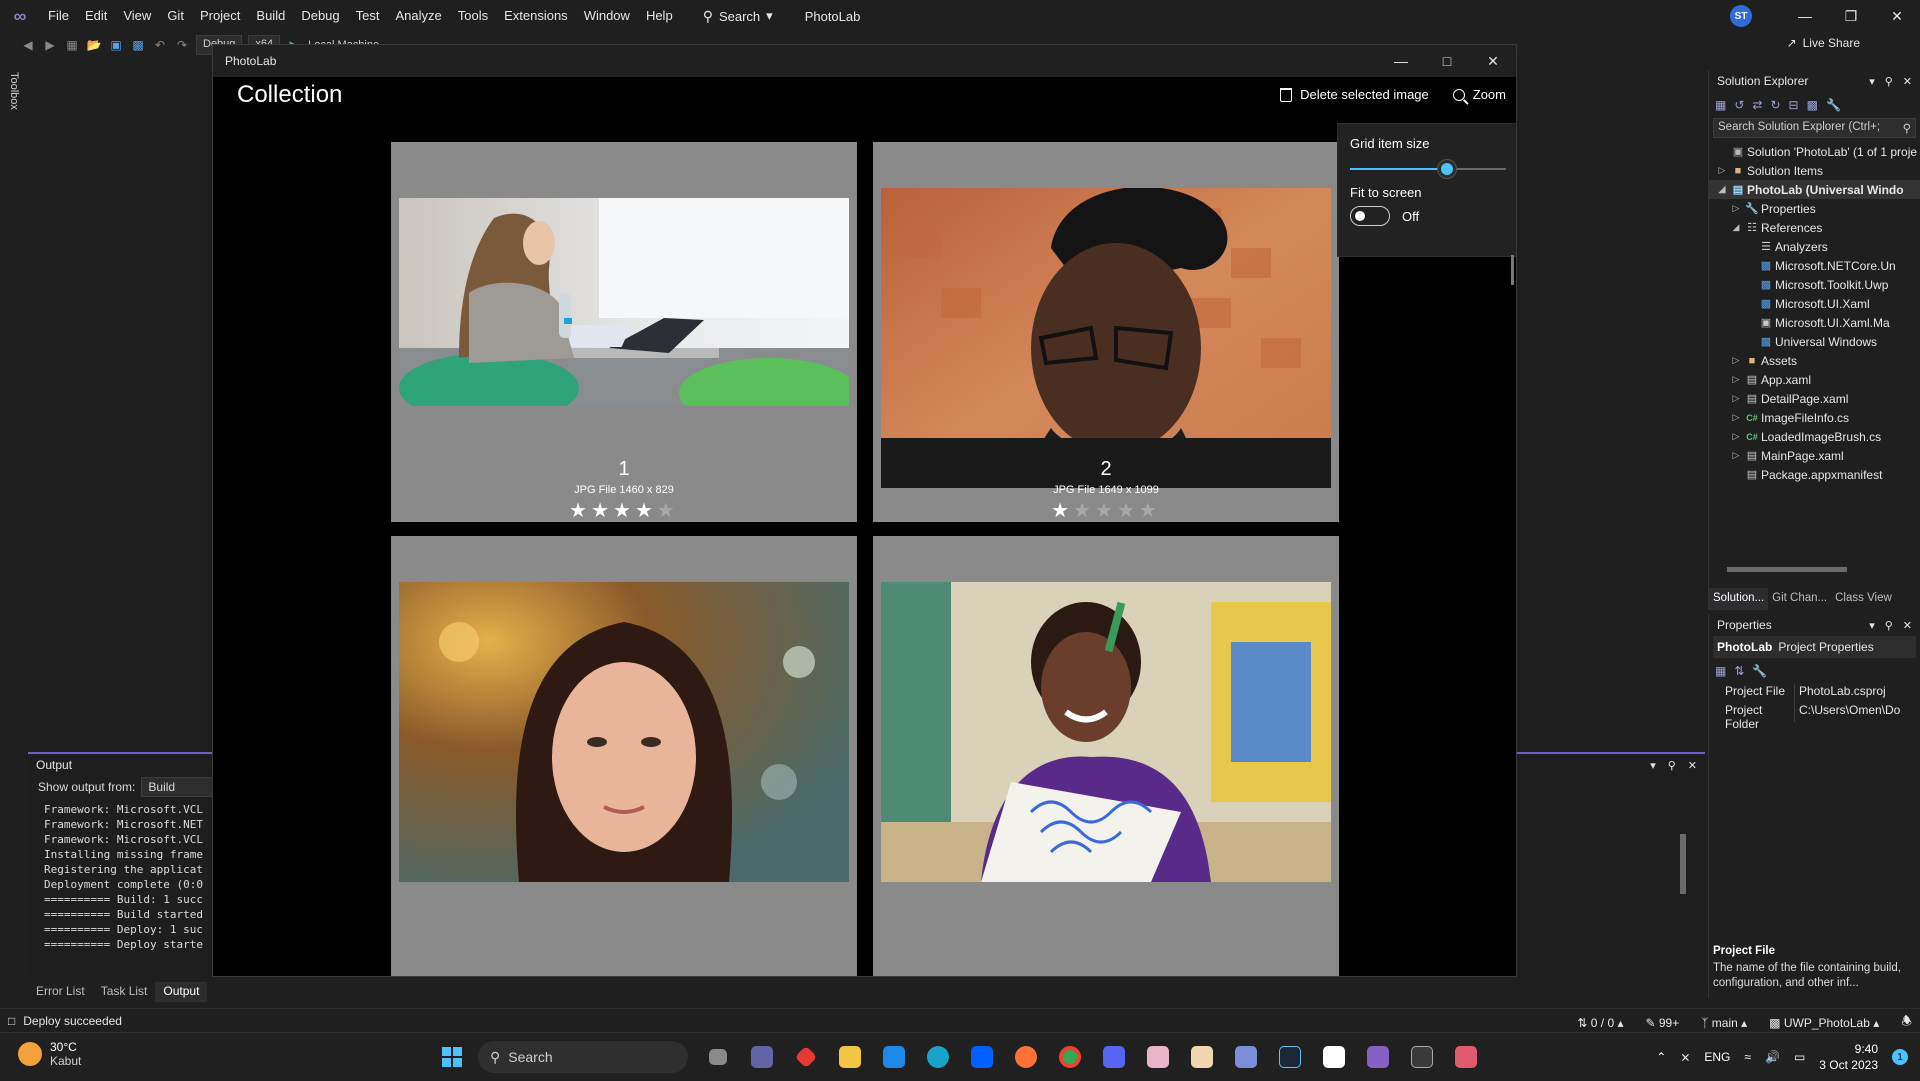 This screenshot has width=1920, height=1081. Describe the element at coordinates (1757, 105) in the screenshot. I see `sync-icon: ⇄` at that location.